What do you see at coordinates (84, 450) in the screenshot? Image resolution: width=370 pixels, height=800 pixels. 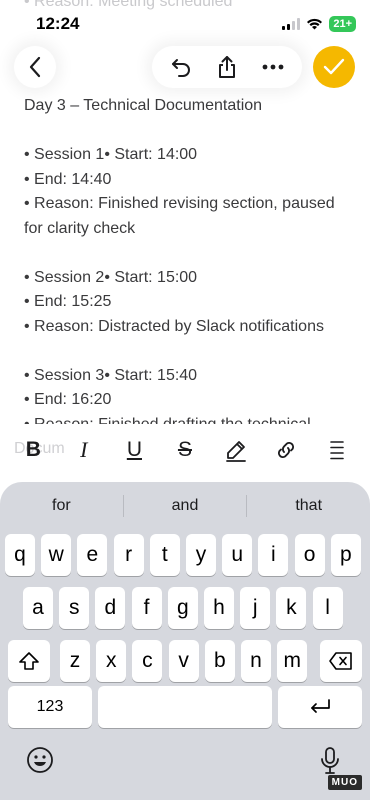 I see `italic-button: I` at bounding box center [84, 450].